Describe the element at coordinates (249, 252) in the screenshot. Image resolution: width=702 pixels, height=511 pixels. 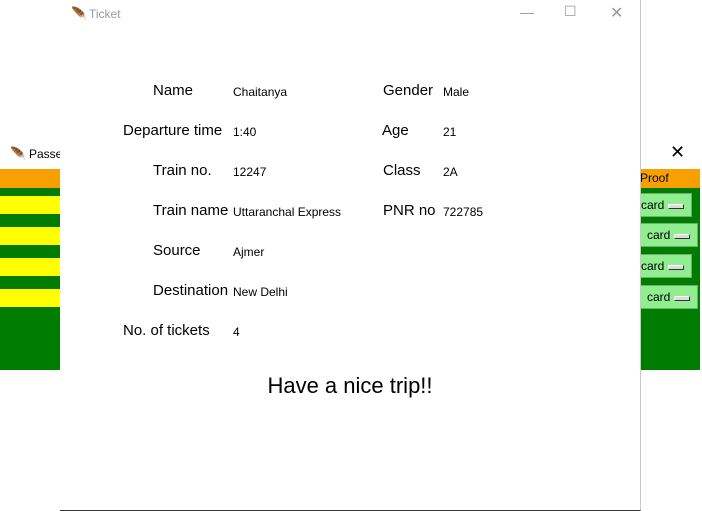
I see `source-value: Ajmer` at that location.